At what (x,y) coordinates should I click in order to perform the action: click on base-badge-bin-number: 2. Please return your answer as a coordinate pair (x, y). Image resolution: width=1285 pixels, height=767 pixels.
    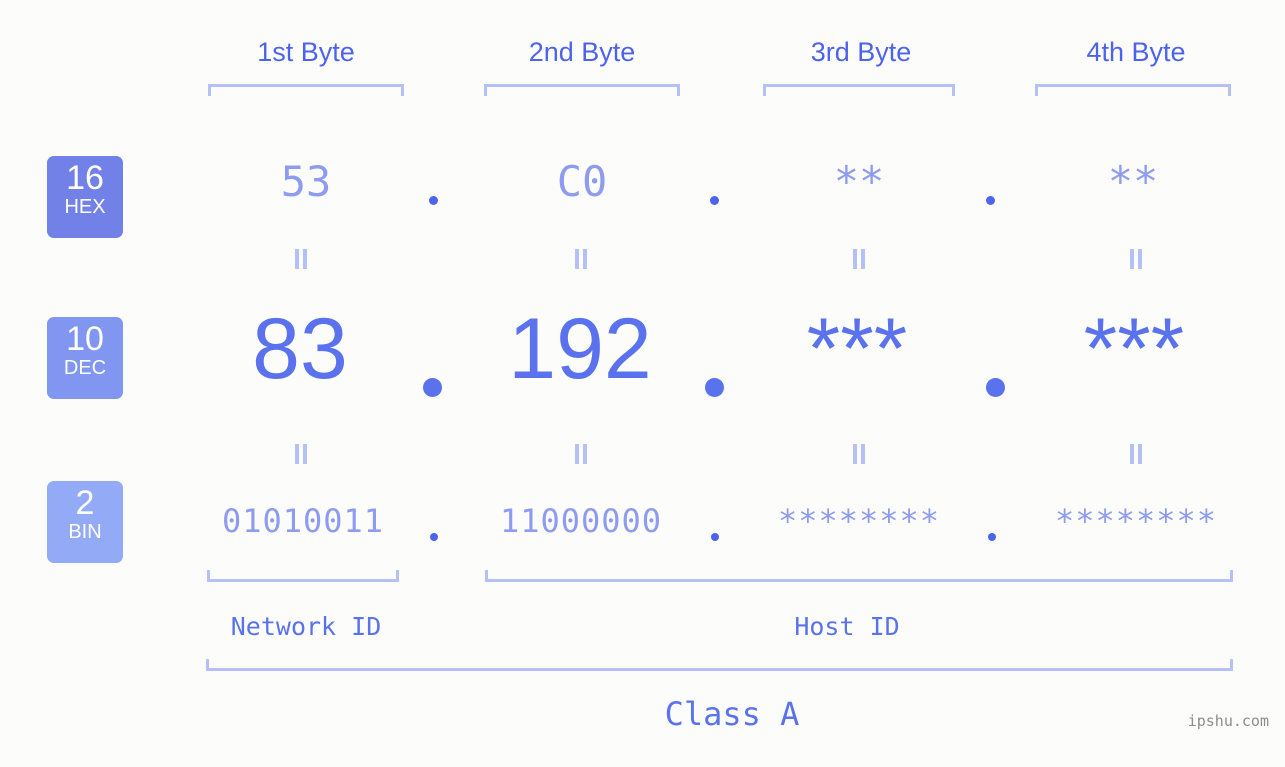
    Looking at the image, I should click on (85, 503).